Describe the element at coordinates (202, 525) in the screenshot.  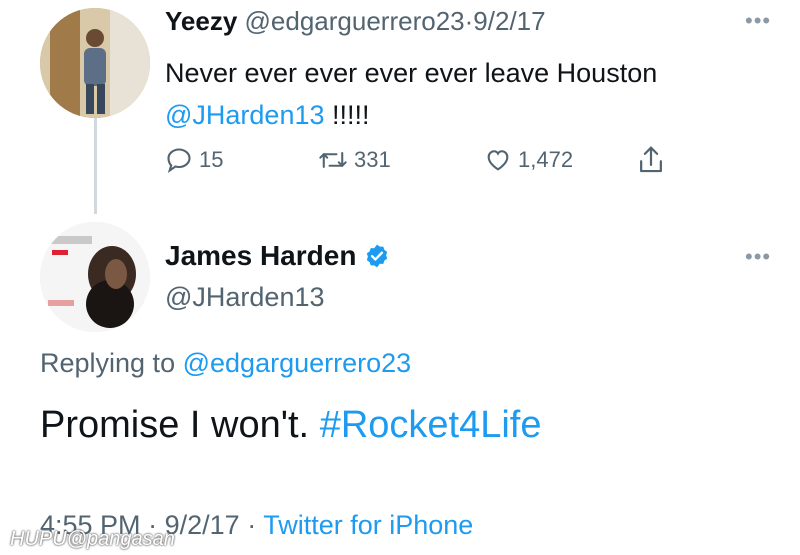
I see `reply-date: 9/2/17` at that location.